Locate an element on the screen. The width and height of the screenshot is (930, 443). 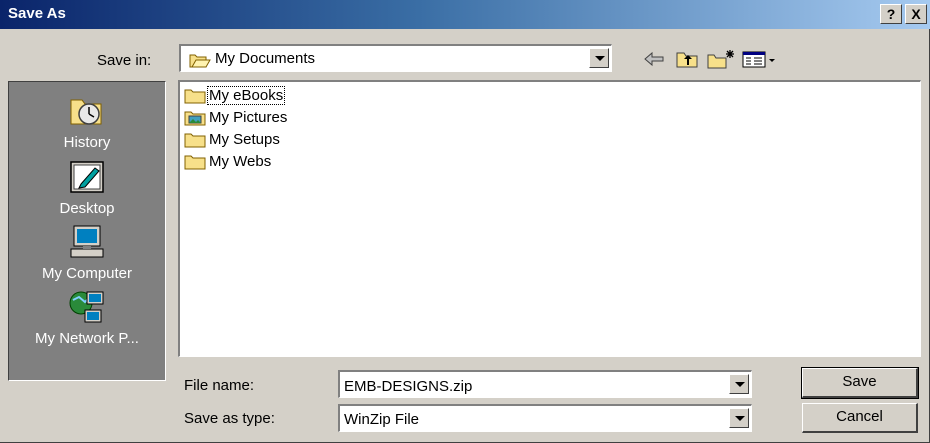
save-as-type-dropdown: WinZip File is located at coordinates (545, 418).